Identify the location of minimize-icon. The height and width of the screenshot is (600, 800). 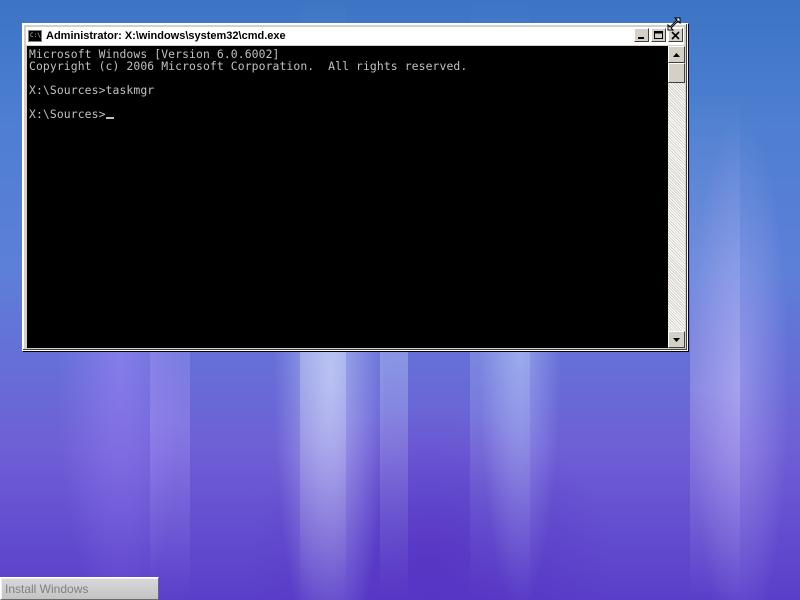
(641, 37).